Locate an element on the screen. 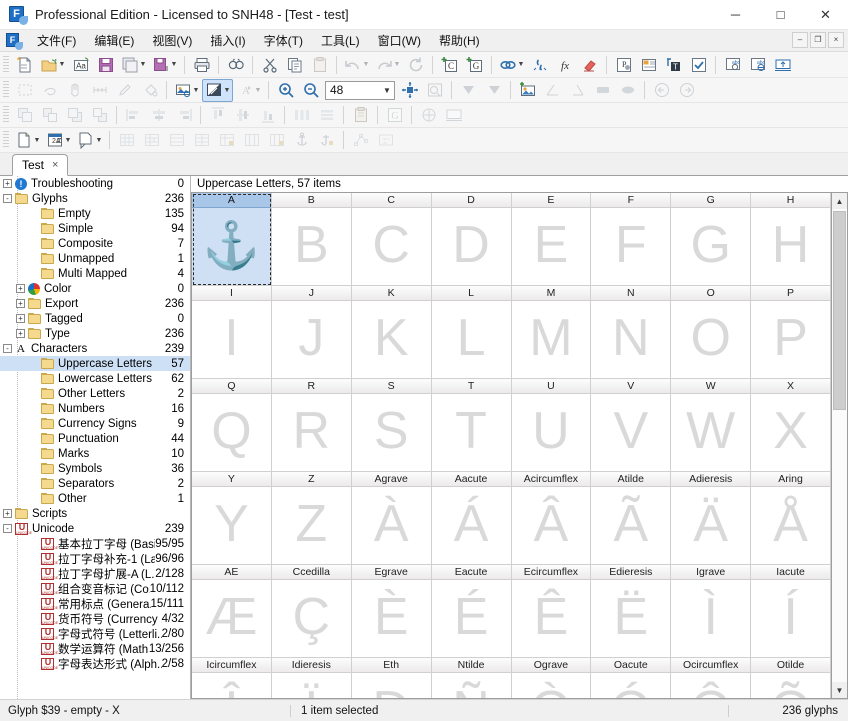 Image resolution: width=848 pixels, height=721 pixels. fit-to-window-button is located at coordinates (409, 90).